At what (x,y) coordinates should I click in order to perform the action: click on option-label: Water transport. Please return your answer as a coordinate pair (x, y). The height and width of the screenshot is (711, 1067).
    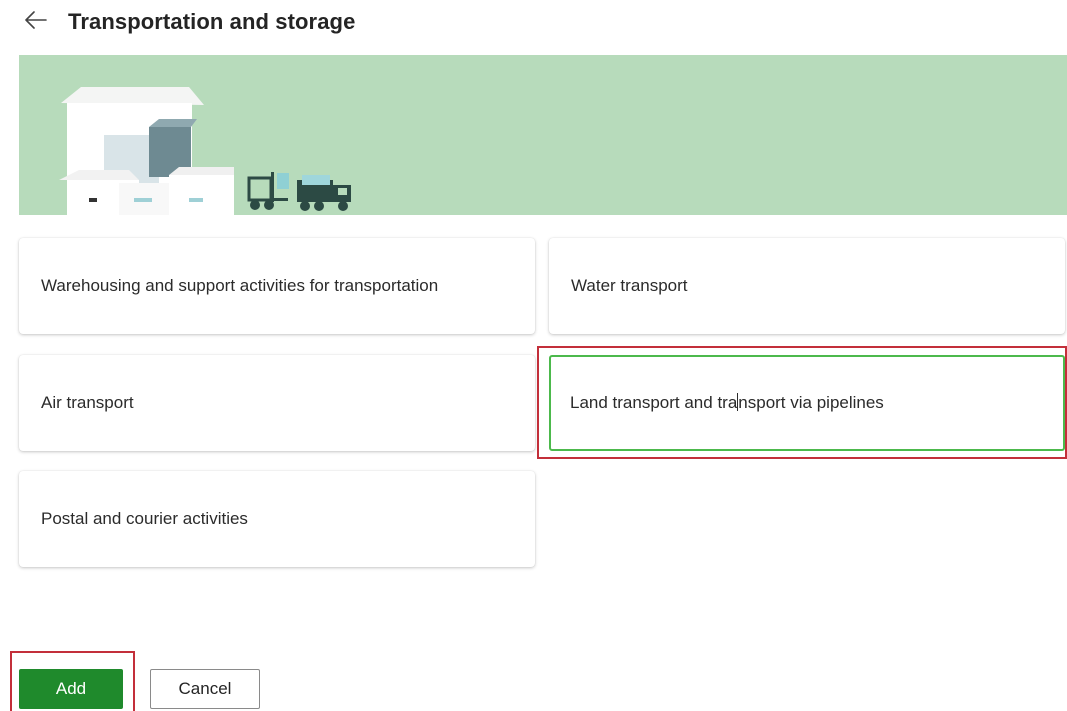
    Looking at the image, I should click on (629, 285).